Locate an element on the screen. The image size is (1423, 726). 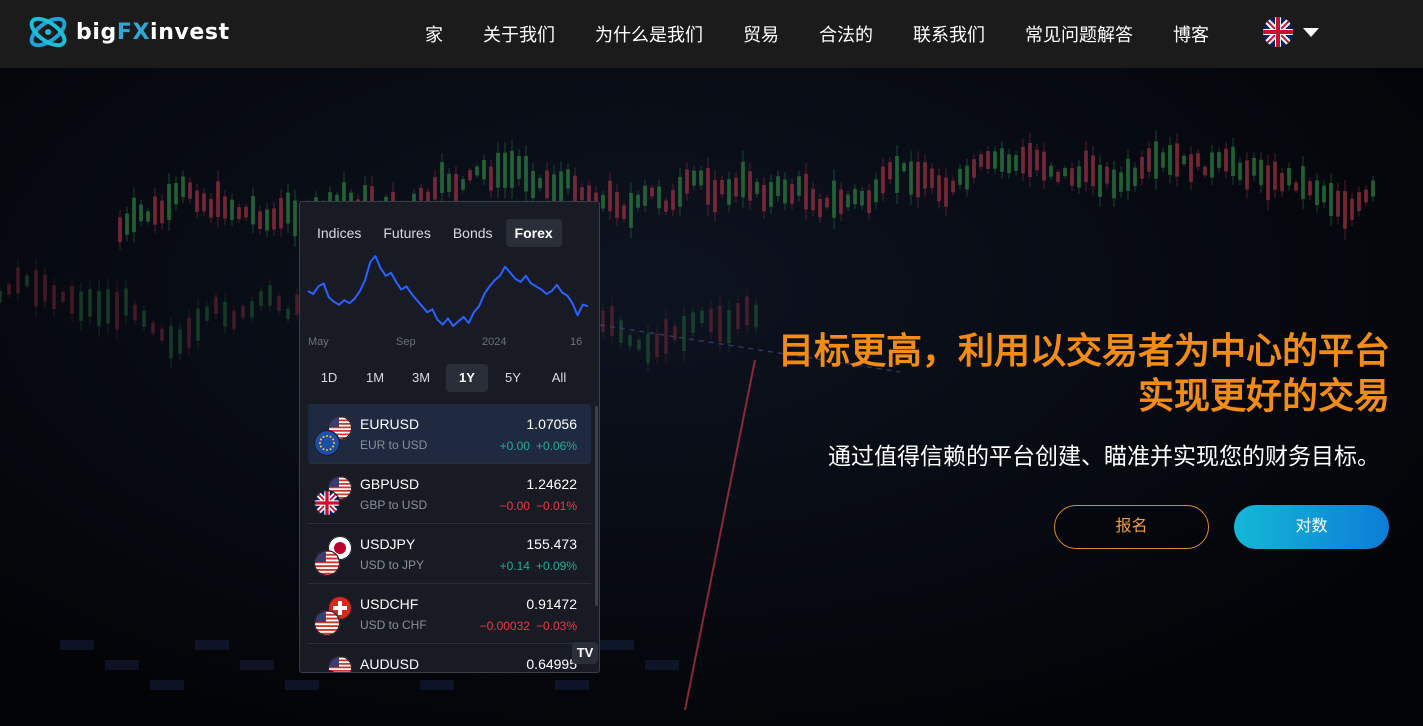
top-navbar: bigFXinvest 家 关于我们 为什么是我们 贸易 合法的 联系我们 常见问题解答 博客 is located at coordinates (711, 34).